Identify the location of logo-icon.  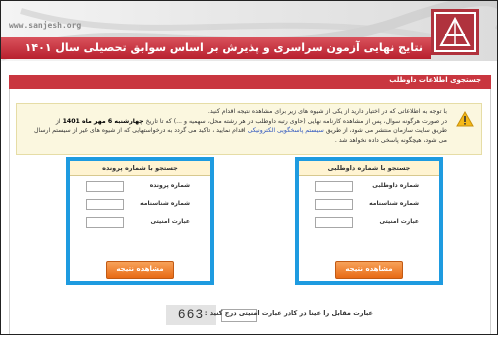
(455, 32).